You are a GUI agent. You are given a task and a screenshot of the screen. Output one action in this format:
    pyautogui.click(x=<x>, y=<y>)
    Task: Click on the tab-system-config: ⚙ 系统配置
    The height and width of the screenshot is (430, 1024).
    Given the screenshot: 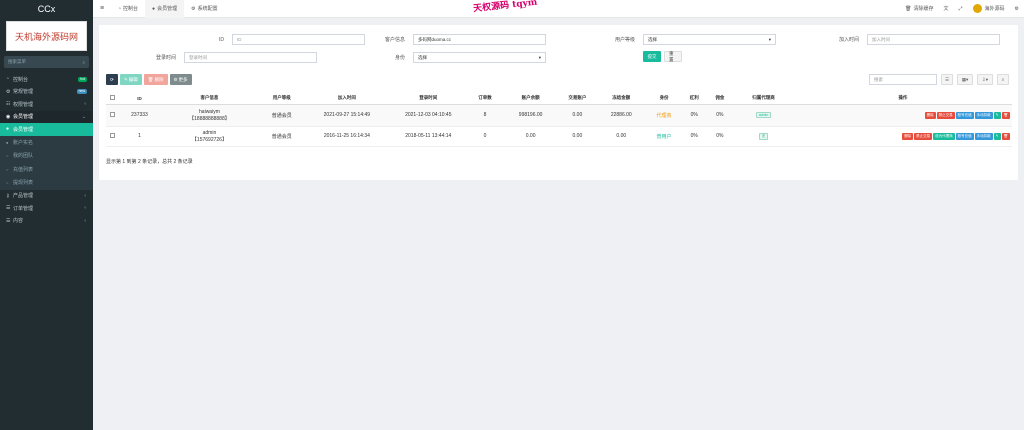 What is the action you would take?
    pyautogui.click(x=204, y=9)
    